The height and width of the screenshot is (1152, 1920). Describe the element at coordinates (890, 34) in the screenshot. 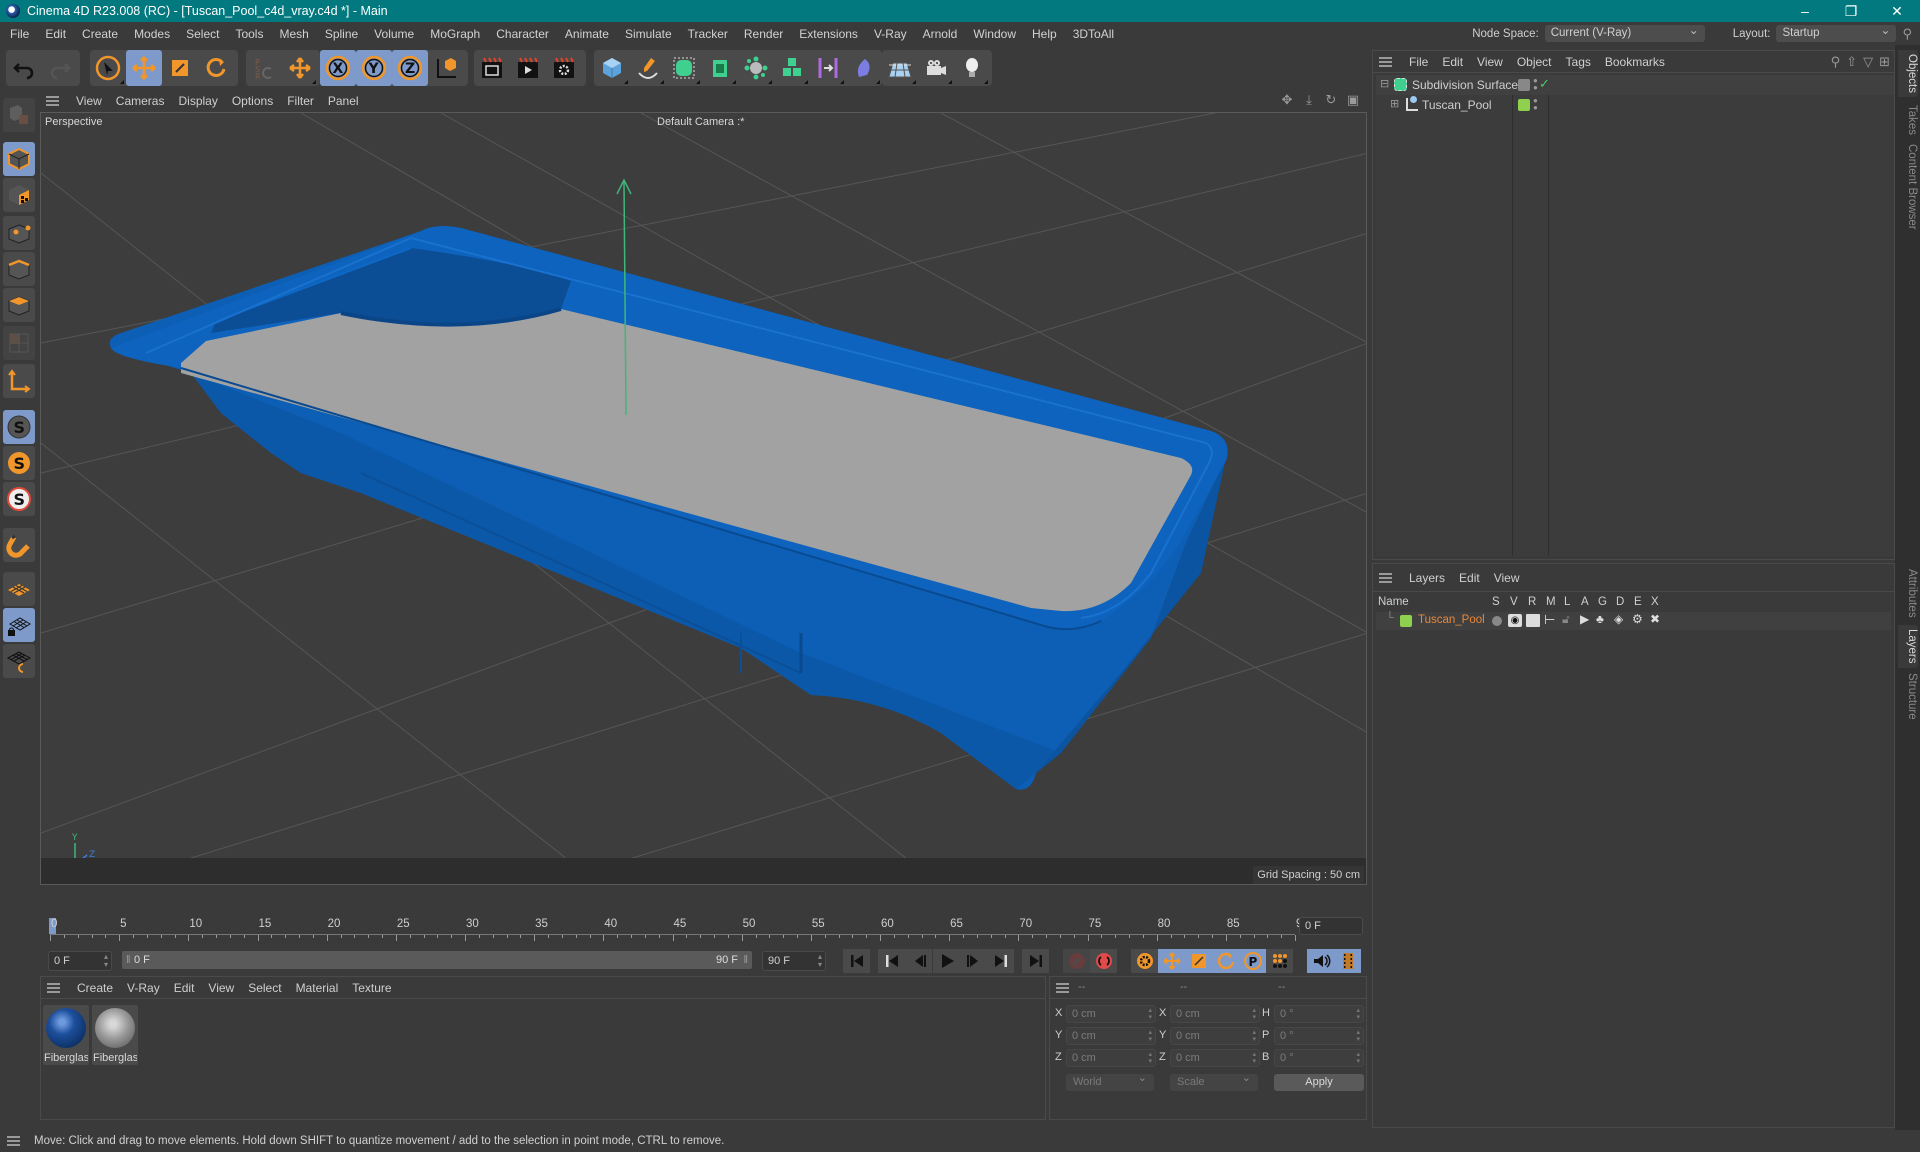

I see `menu-vray: V-Ray` at that location.